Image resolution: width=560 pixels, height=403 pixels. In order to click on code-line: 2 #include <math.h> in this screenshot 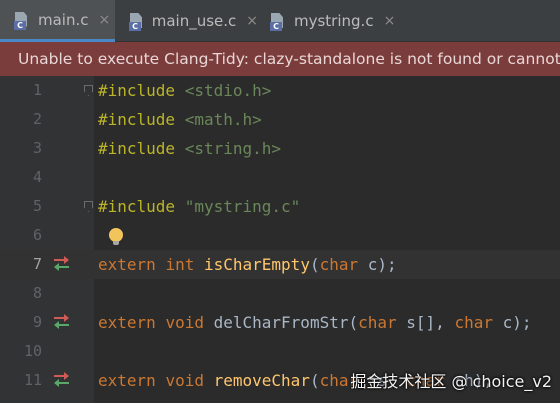, I will do `click(280, 119)`.